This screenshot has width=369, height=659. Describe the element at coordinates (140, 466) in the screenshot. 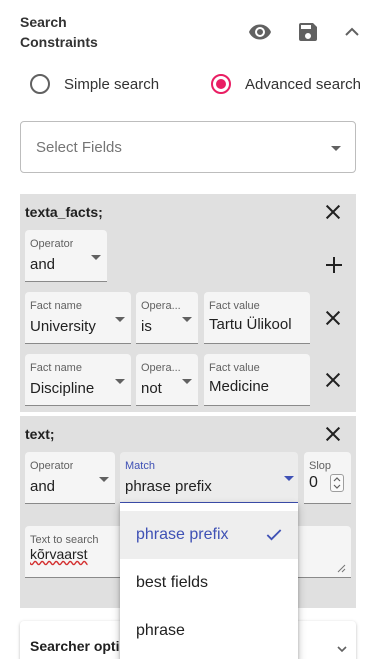

I see `field-label: Match` at that location.